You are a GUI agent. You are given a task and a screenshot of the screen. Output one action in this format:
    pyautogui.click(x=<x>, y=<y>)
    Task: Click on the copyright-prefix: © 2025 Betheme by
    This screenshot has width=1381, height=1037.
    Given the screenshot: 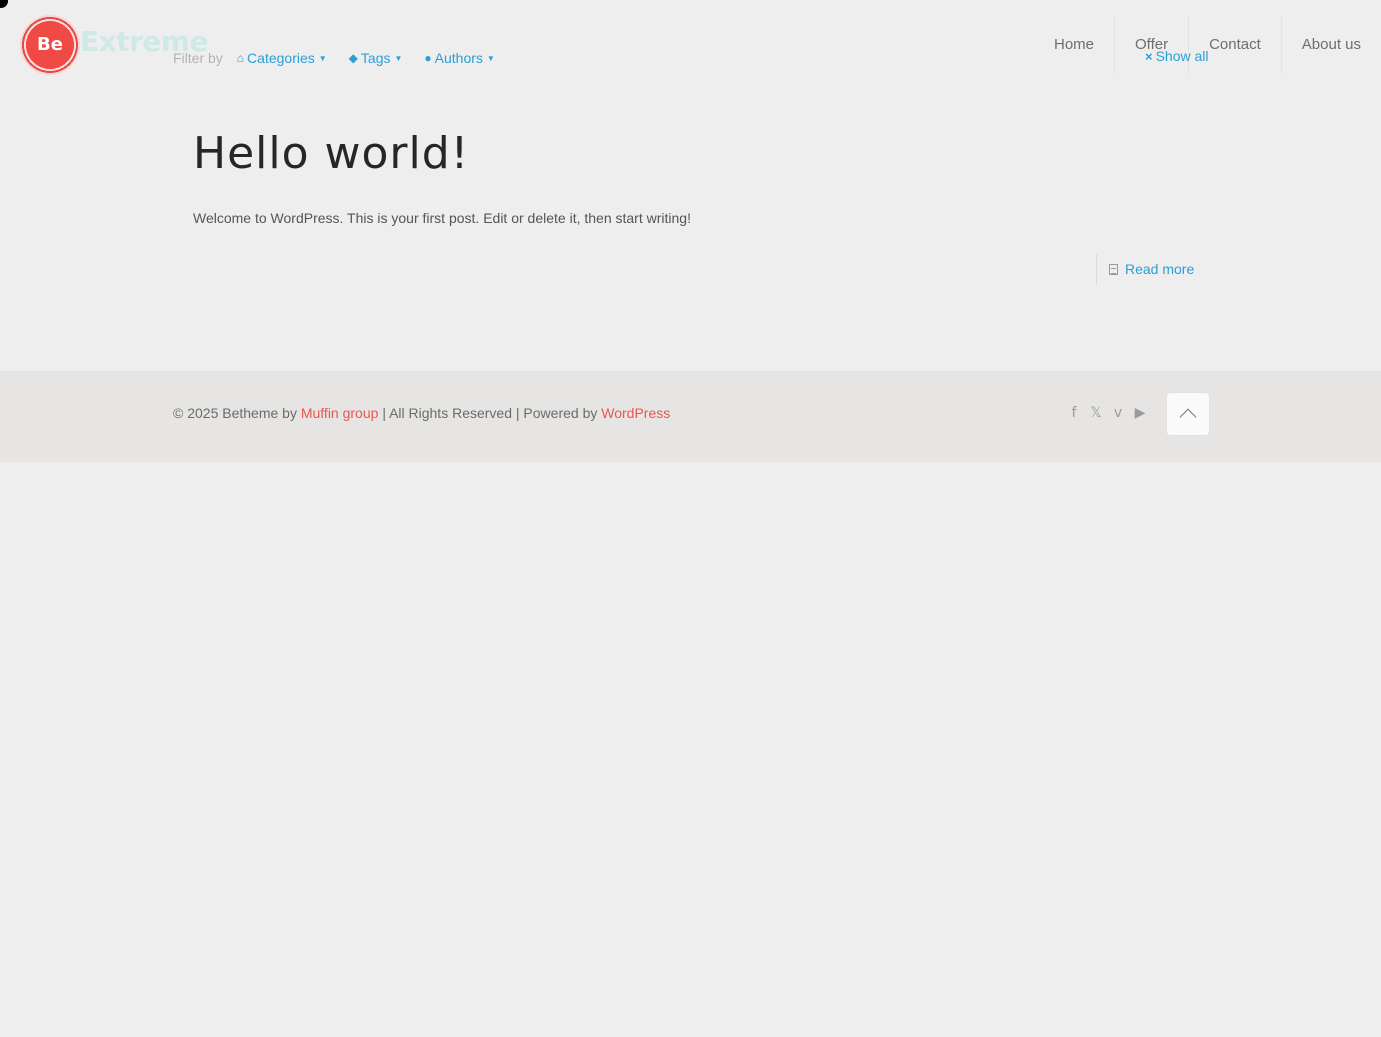 What is the action you would take?
    pyautogui.click(x=235, y=413)
    